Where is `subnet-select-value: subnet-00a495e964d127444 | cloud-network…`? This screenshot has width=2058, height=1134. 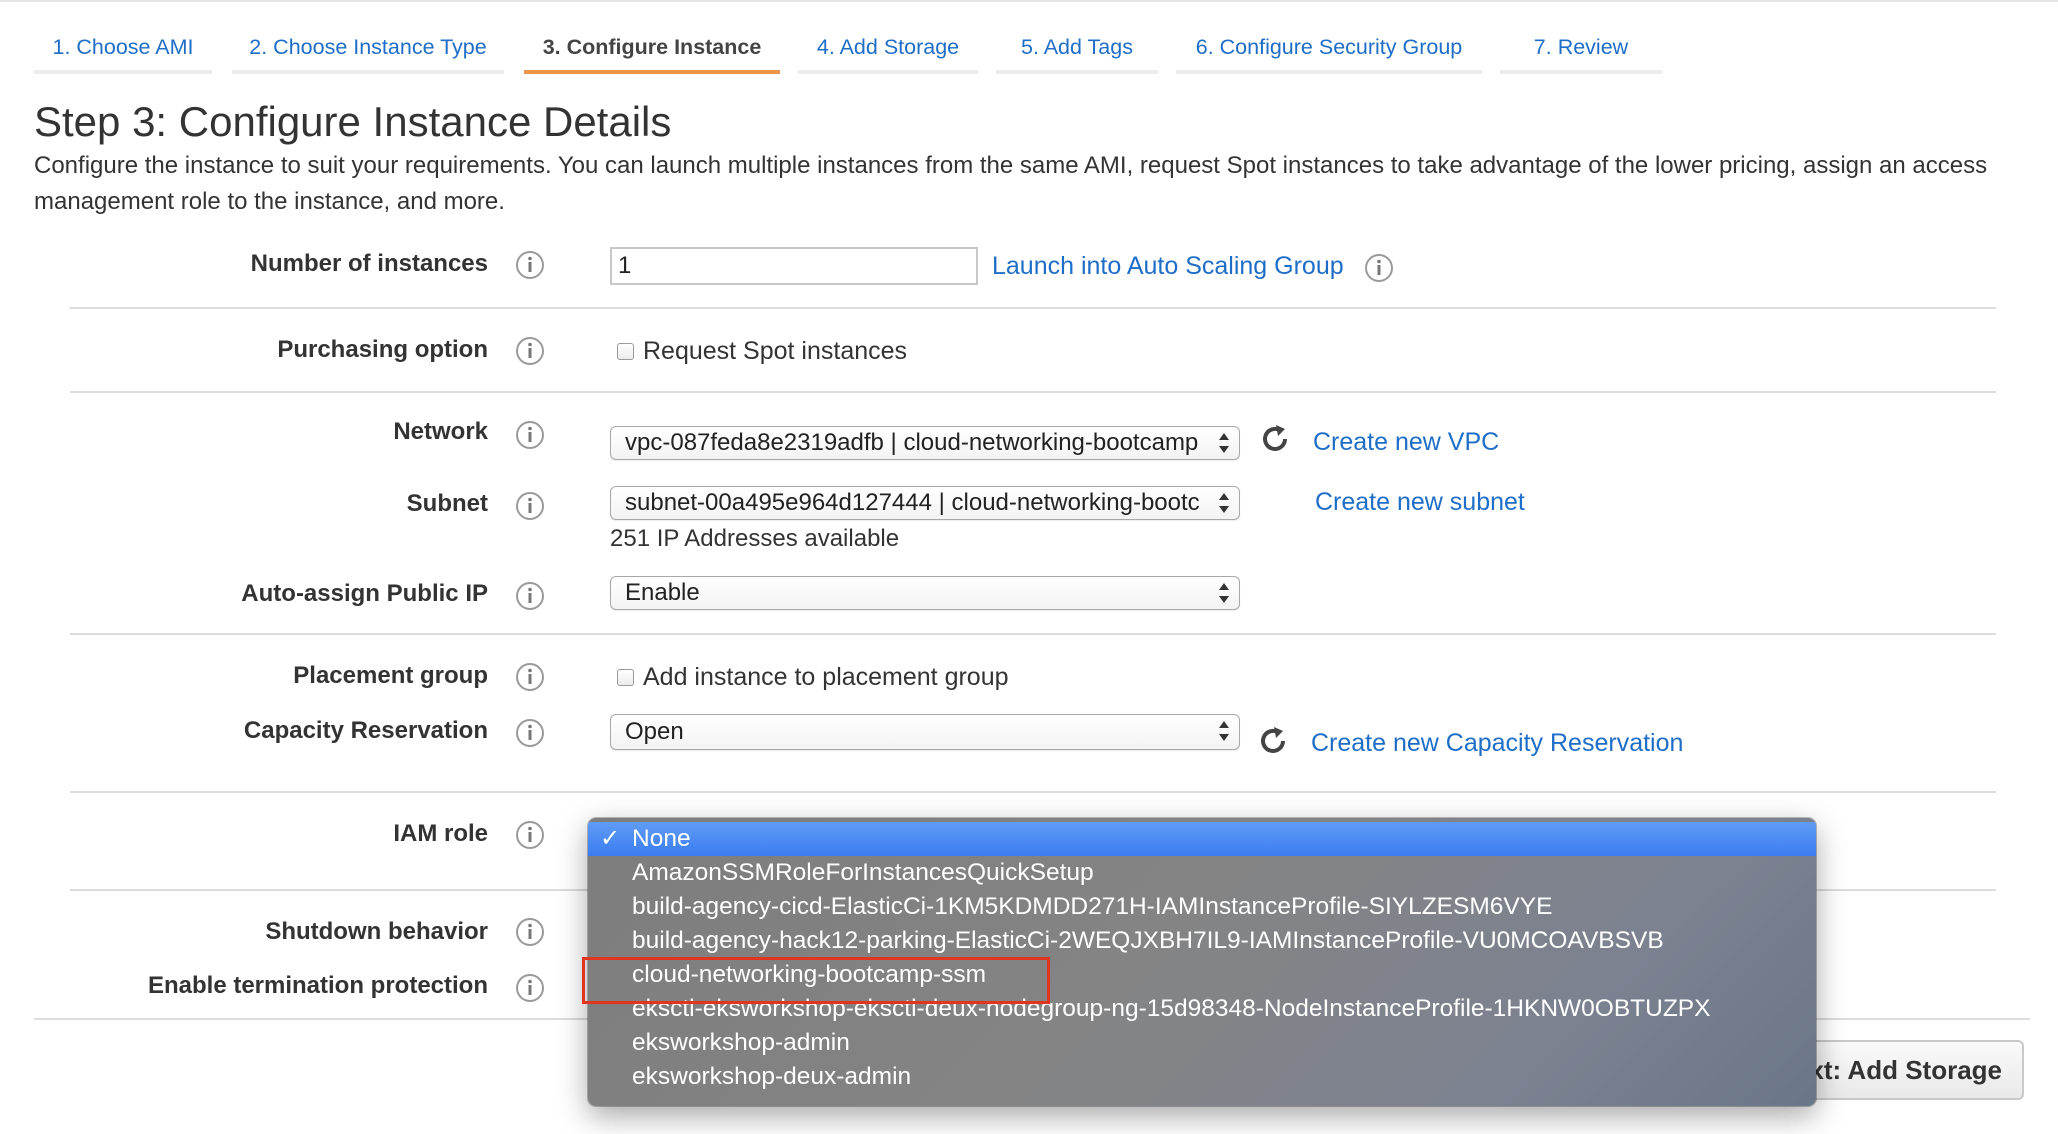 subnet-select-value: subnet-00a495e964d127444 | cloud-network… is located at coordinates (912, 502).